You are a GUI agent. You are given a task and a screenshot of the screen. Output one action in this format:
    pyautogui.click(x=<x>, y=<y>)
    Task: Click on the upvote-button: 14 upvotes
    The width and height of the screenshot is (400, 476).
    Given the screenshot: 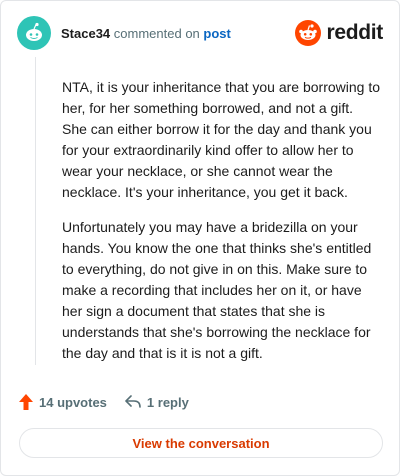 What is the action you would take?
    pyautogui.click(x=63, y=402)
    